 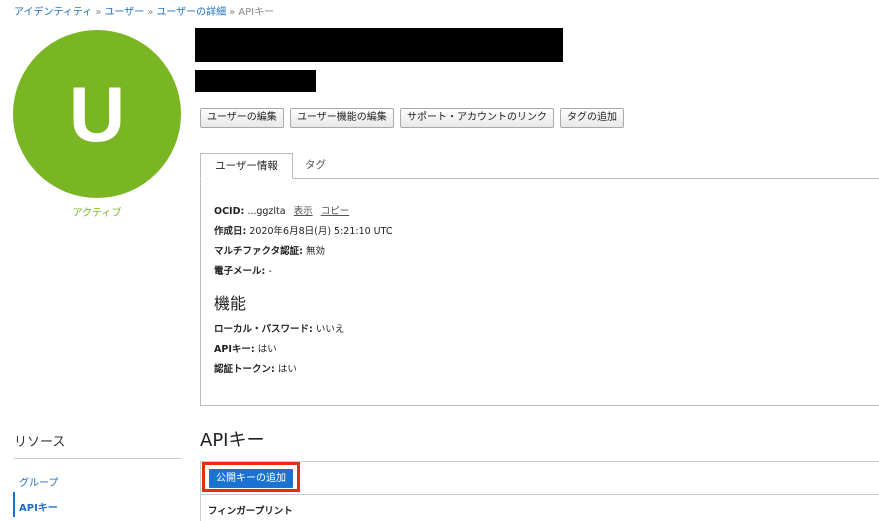 I want to click on api-key-capability-row: APIキー: はい, so click(x=245, y=348).